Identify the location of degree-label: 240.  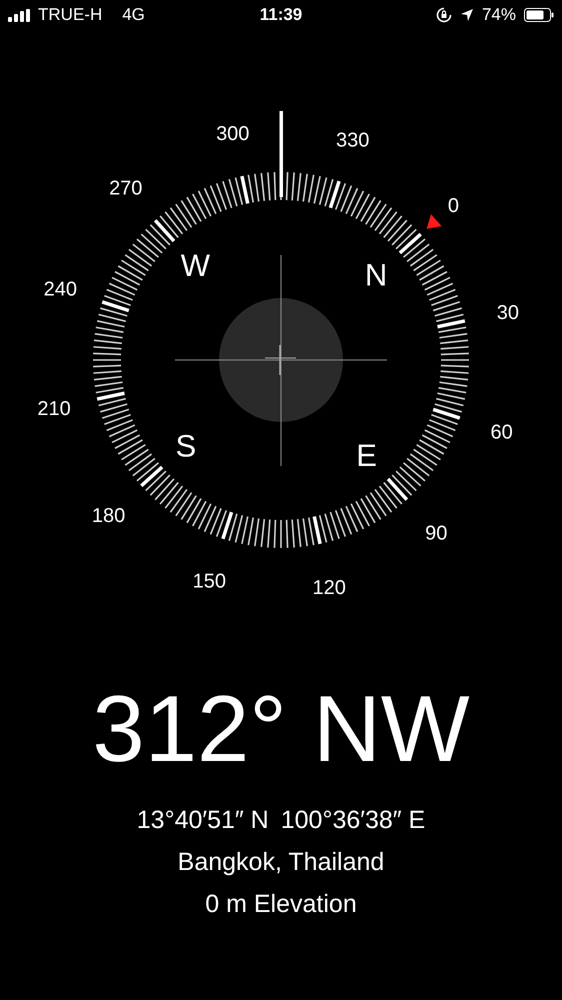
(61, 289).